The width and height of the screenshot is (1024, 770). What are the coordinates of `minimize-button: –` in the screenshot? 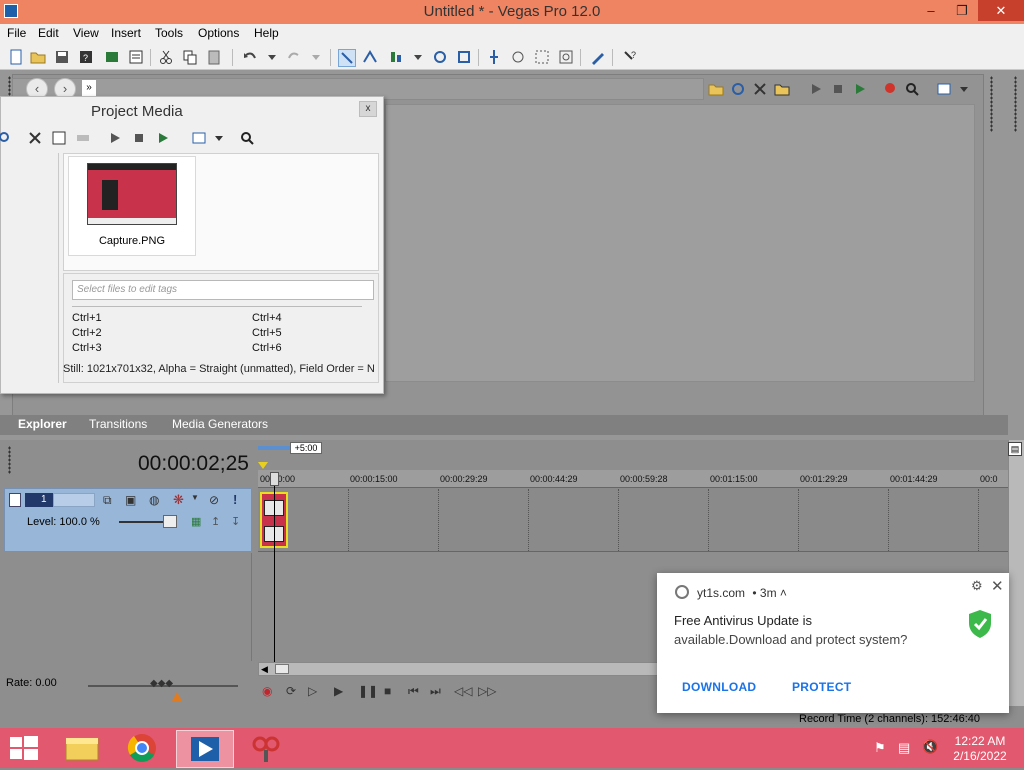 It's located at (931, 10).